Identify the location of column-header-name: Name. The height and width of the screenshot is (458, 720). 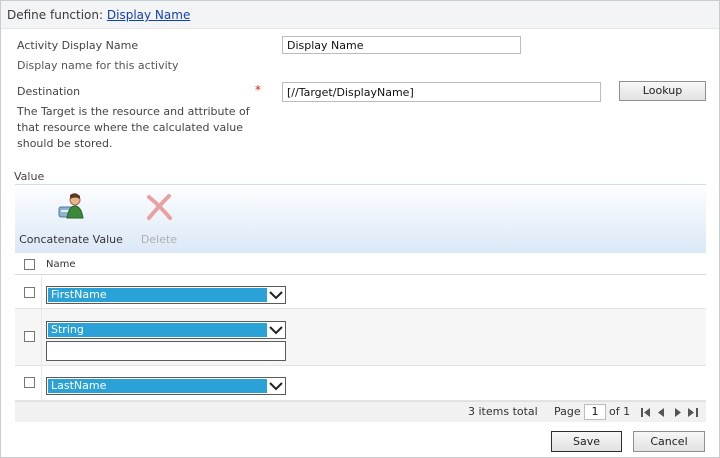
(61, 264).